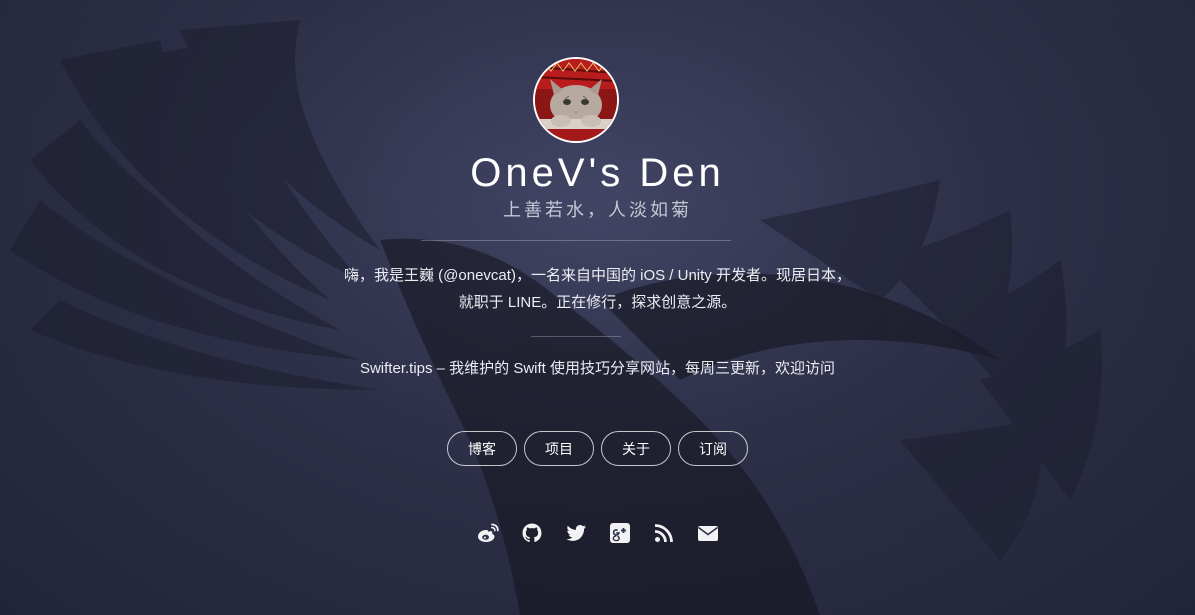  I want to click on nav-blog-button: 博客, so click(482, 448).